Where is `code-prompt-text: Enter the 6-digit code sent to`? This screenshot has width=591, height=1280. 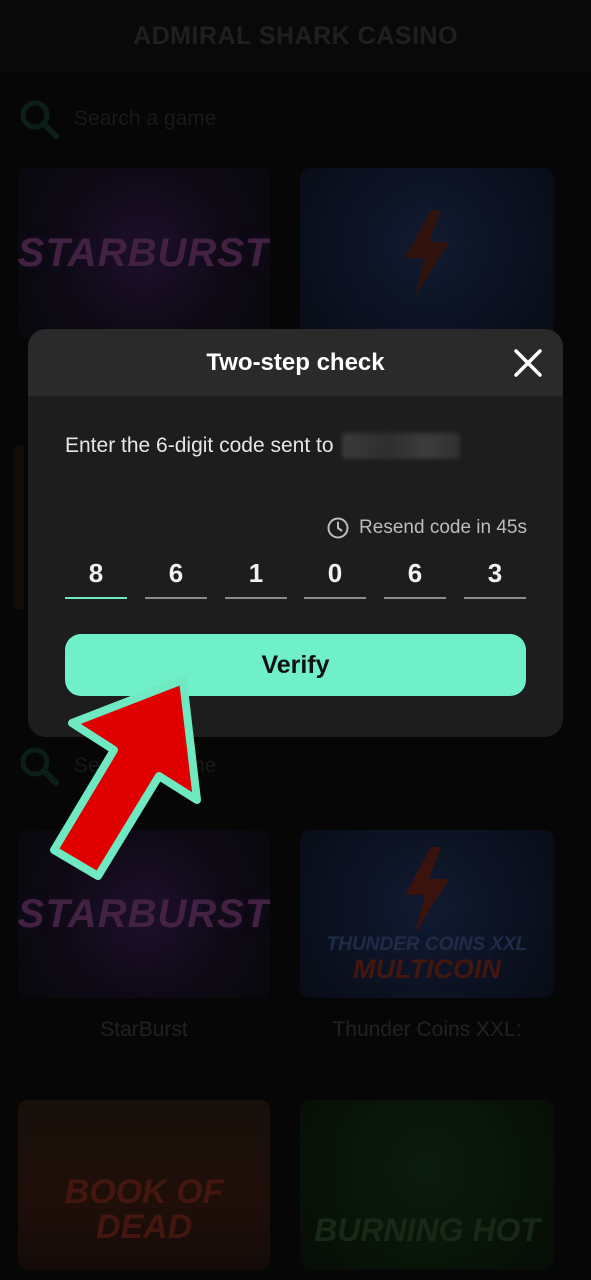
code-prompt-text: Enter the 6-digit code sent to is located at coordinates (199, 445).